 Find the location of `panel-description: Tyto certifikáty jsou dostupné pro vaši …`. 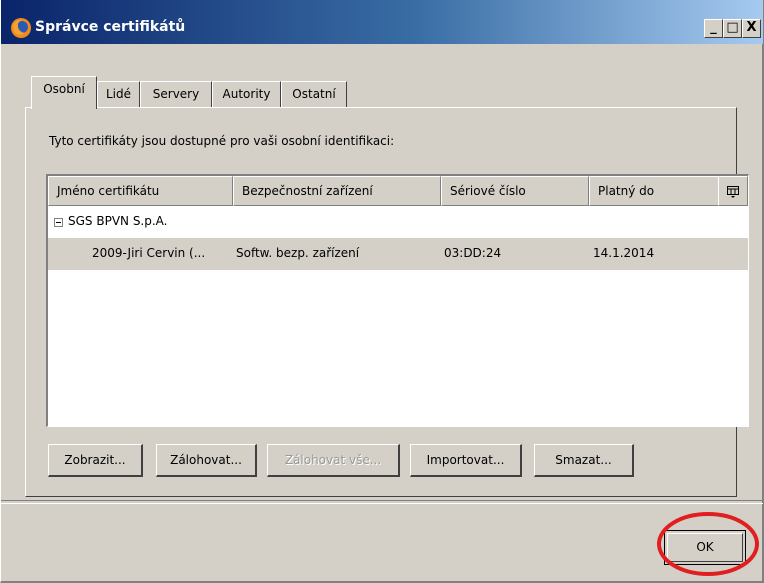

panel-description: Tyto certifikáty jsou dostupné pro vaši … is located at coordinates (222, 141).